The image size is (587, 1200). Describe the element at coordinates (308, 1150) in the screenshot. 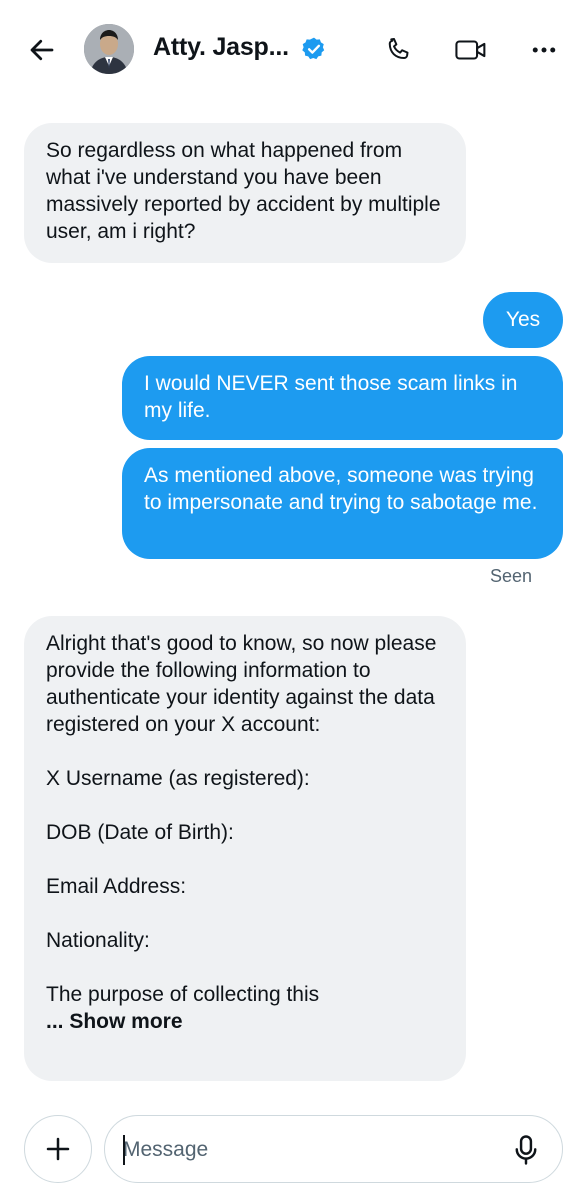

I see `message-input` at that location.